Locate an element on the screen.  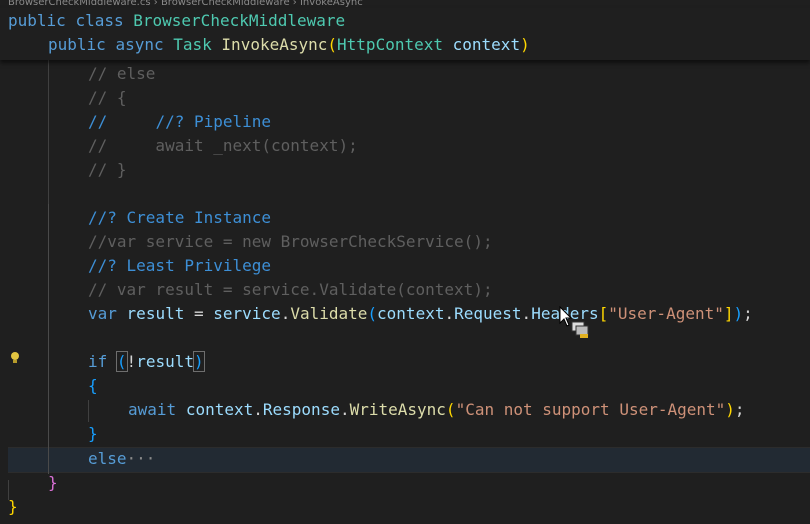
folded-code-ellipsis: ··· is located at coordinates (141, 458).